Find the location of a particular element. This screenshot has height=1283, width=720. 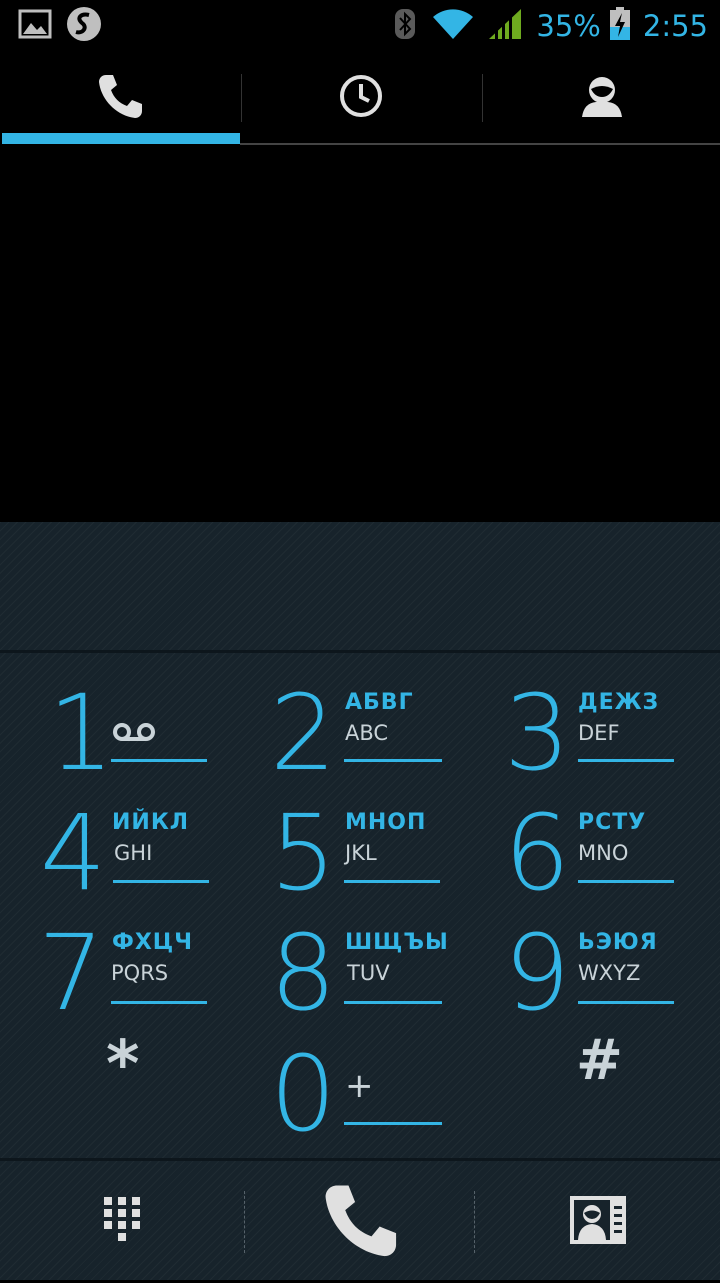

battery-percent: 35% is located at coordinates (568, 26).